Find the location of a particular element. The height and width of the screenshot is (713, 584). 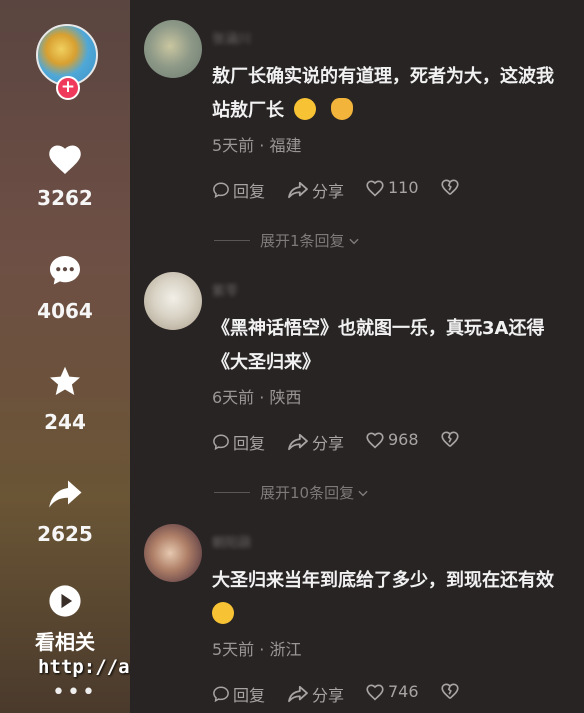

comment-like-count: 110 is located at coordinates (403, 187).